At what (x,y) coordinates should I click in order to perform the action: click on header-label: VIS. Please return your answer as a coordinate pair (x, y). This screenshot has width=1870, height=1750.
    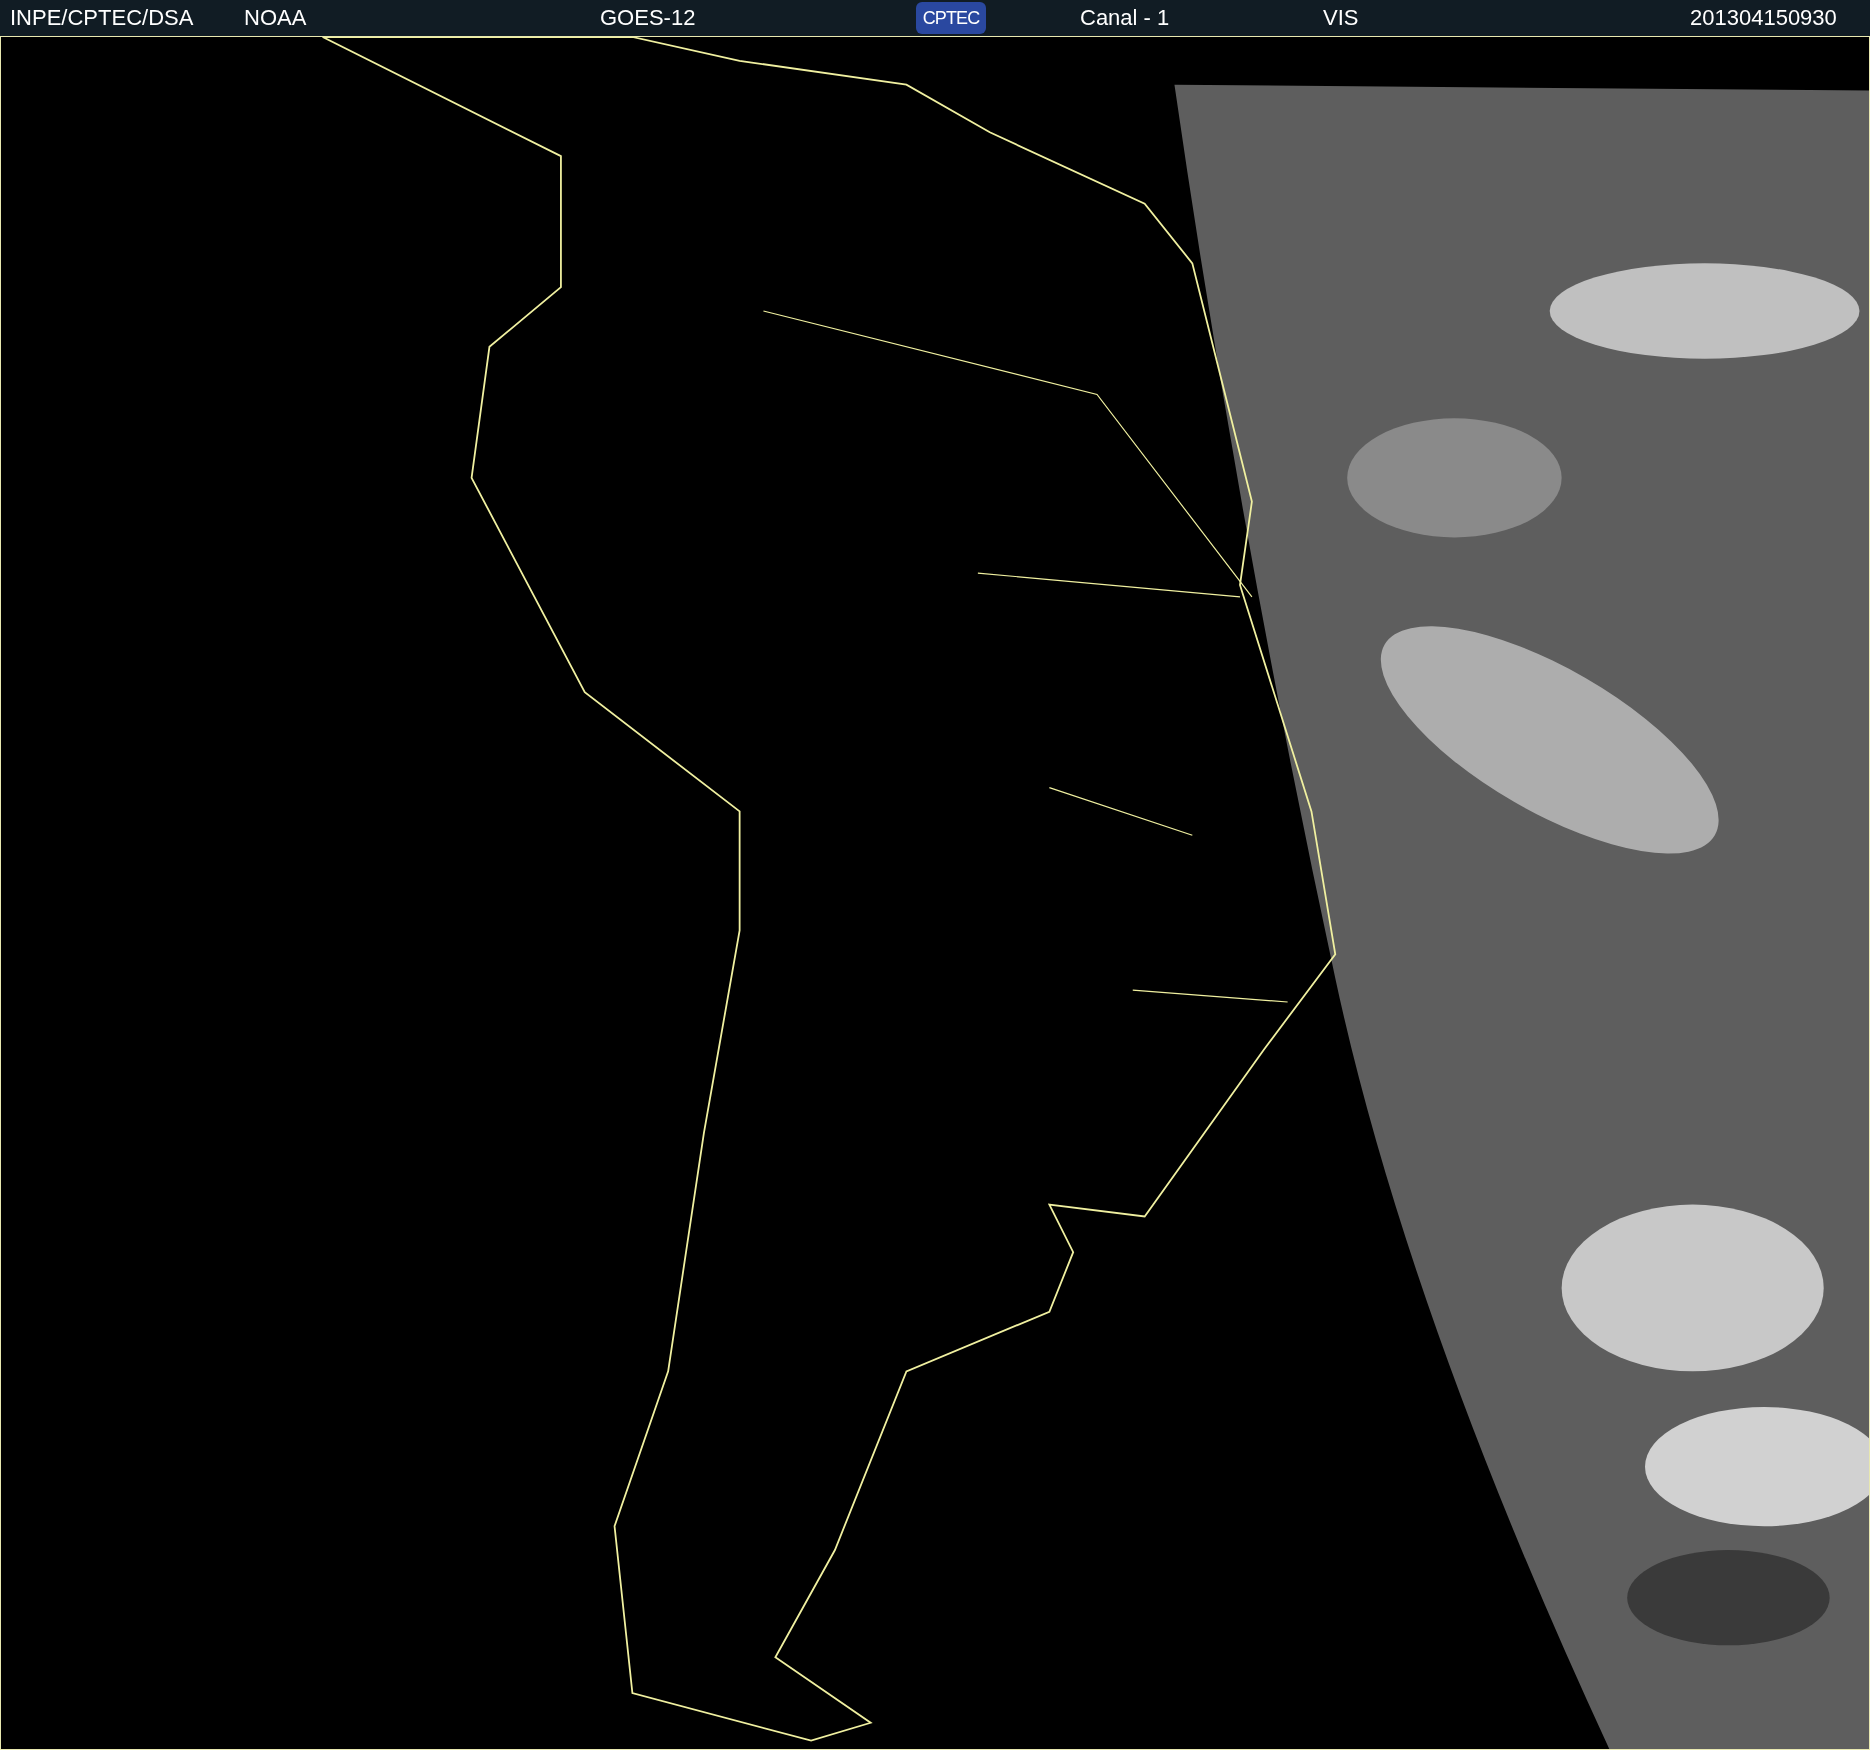
    Looking at the image, I should click on (1341, 18).